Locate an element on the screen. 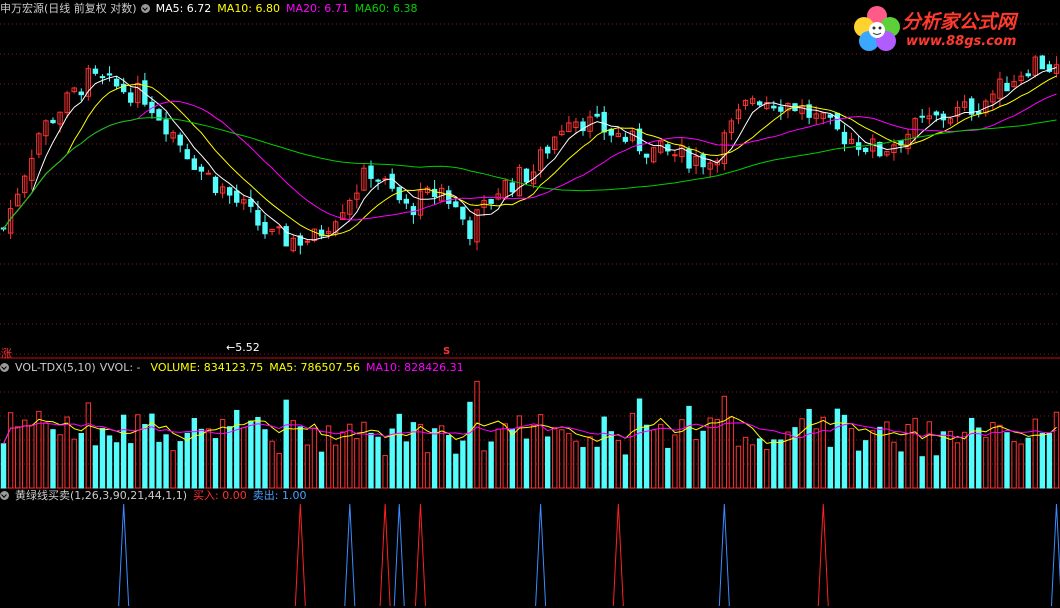 This screenshot has width=1060, height=608. low-price-value: 5.52 is located at coordinates (247, 347).